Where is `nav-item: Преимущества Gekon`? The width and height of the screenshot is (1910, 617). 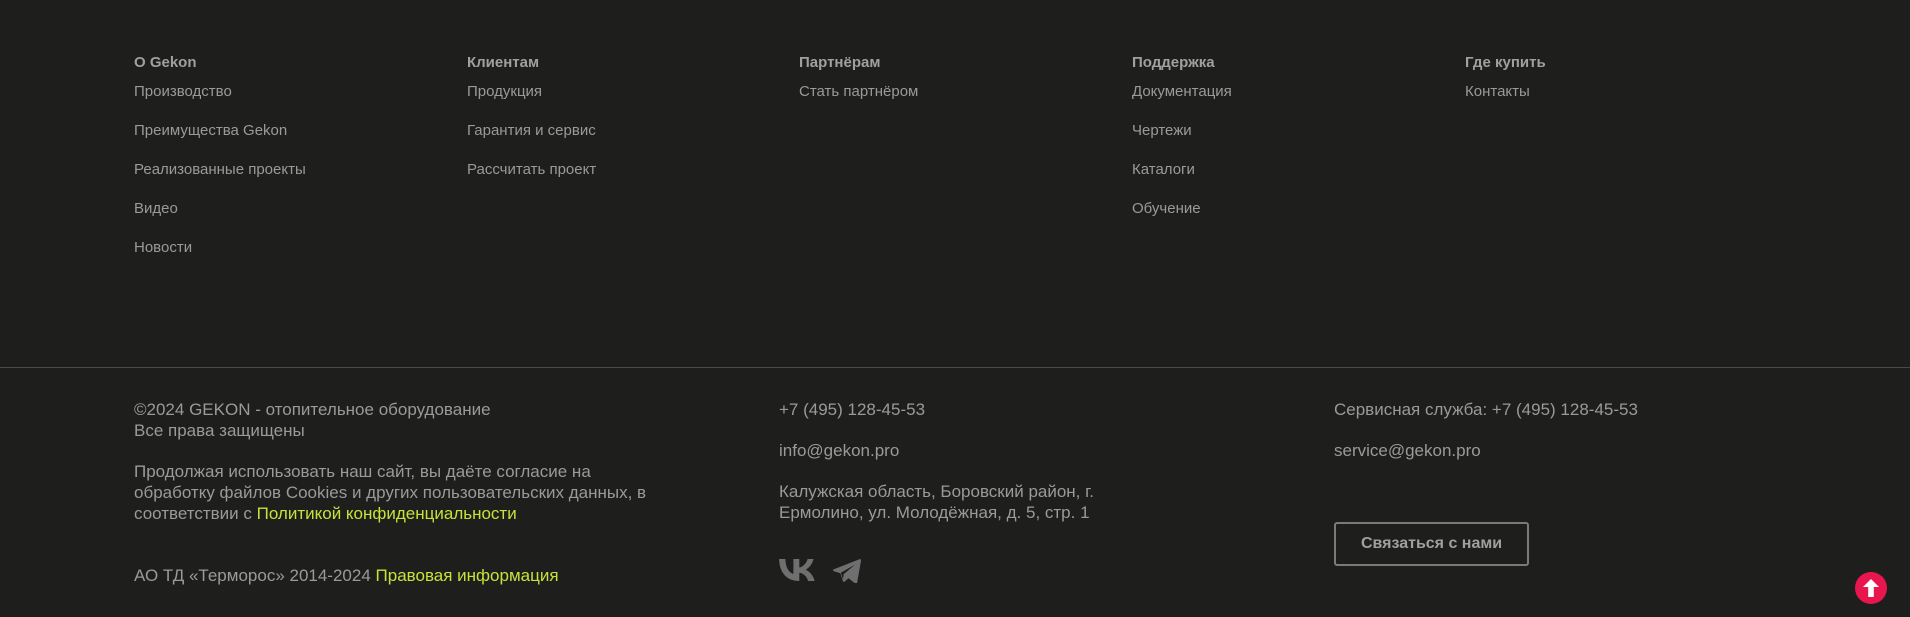
nav-item: Преимущества Gekon is located at coordinates (220, 141).